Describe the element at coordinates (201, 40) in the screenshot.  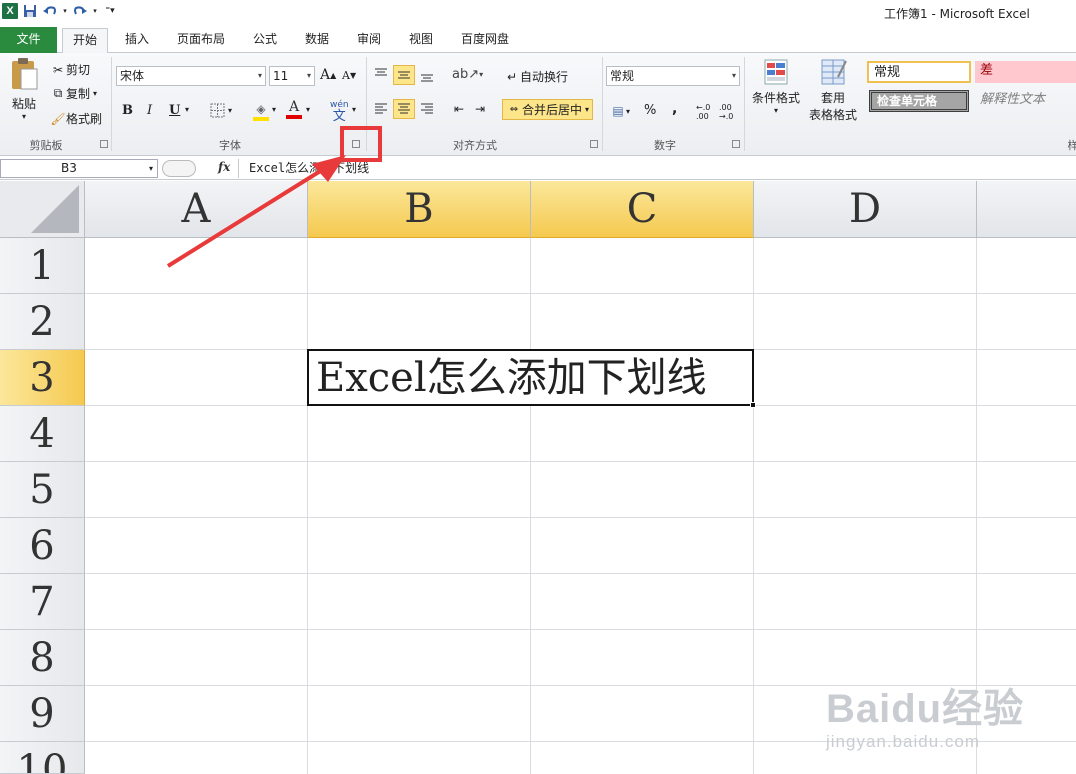
I see `tab-page-layout: 页面布局` at that location.